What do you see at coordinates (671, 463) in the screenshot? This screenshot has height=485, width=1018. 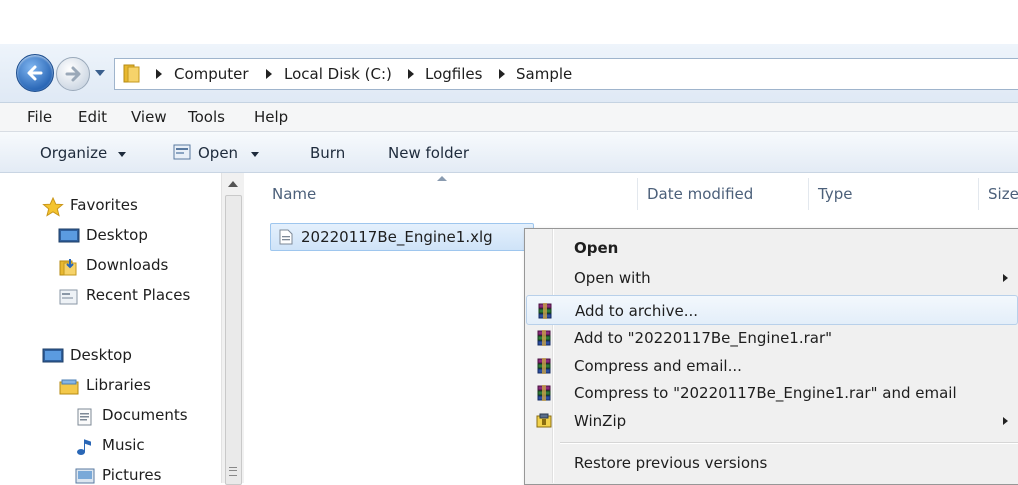 I see `context-item-label: Restore previous versions` at bounding box center [671, 463].